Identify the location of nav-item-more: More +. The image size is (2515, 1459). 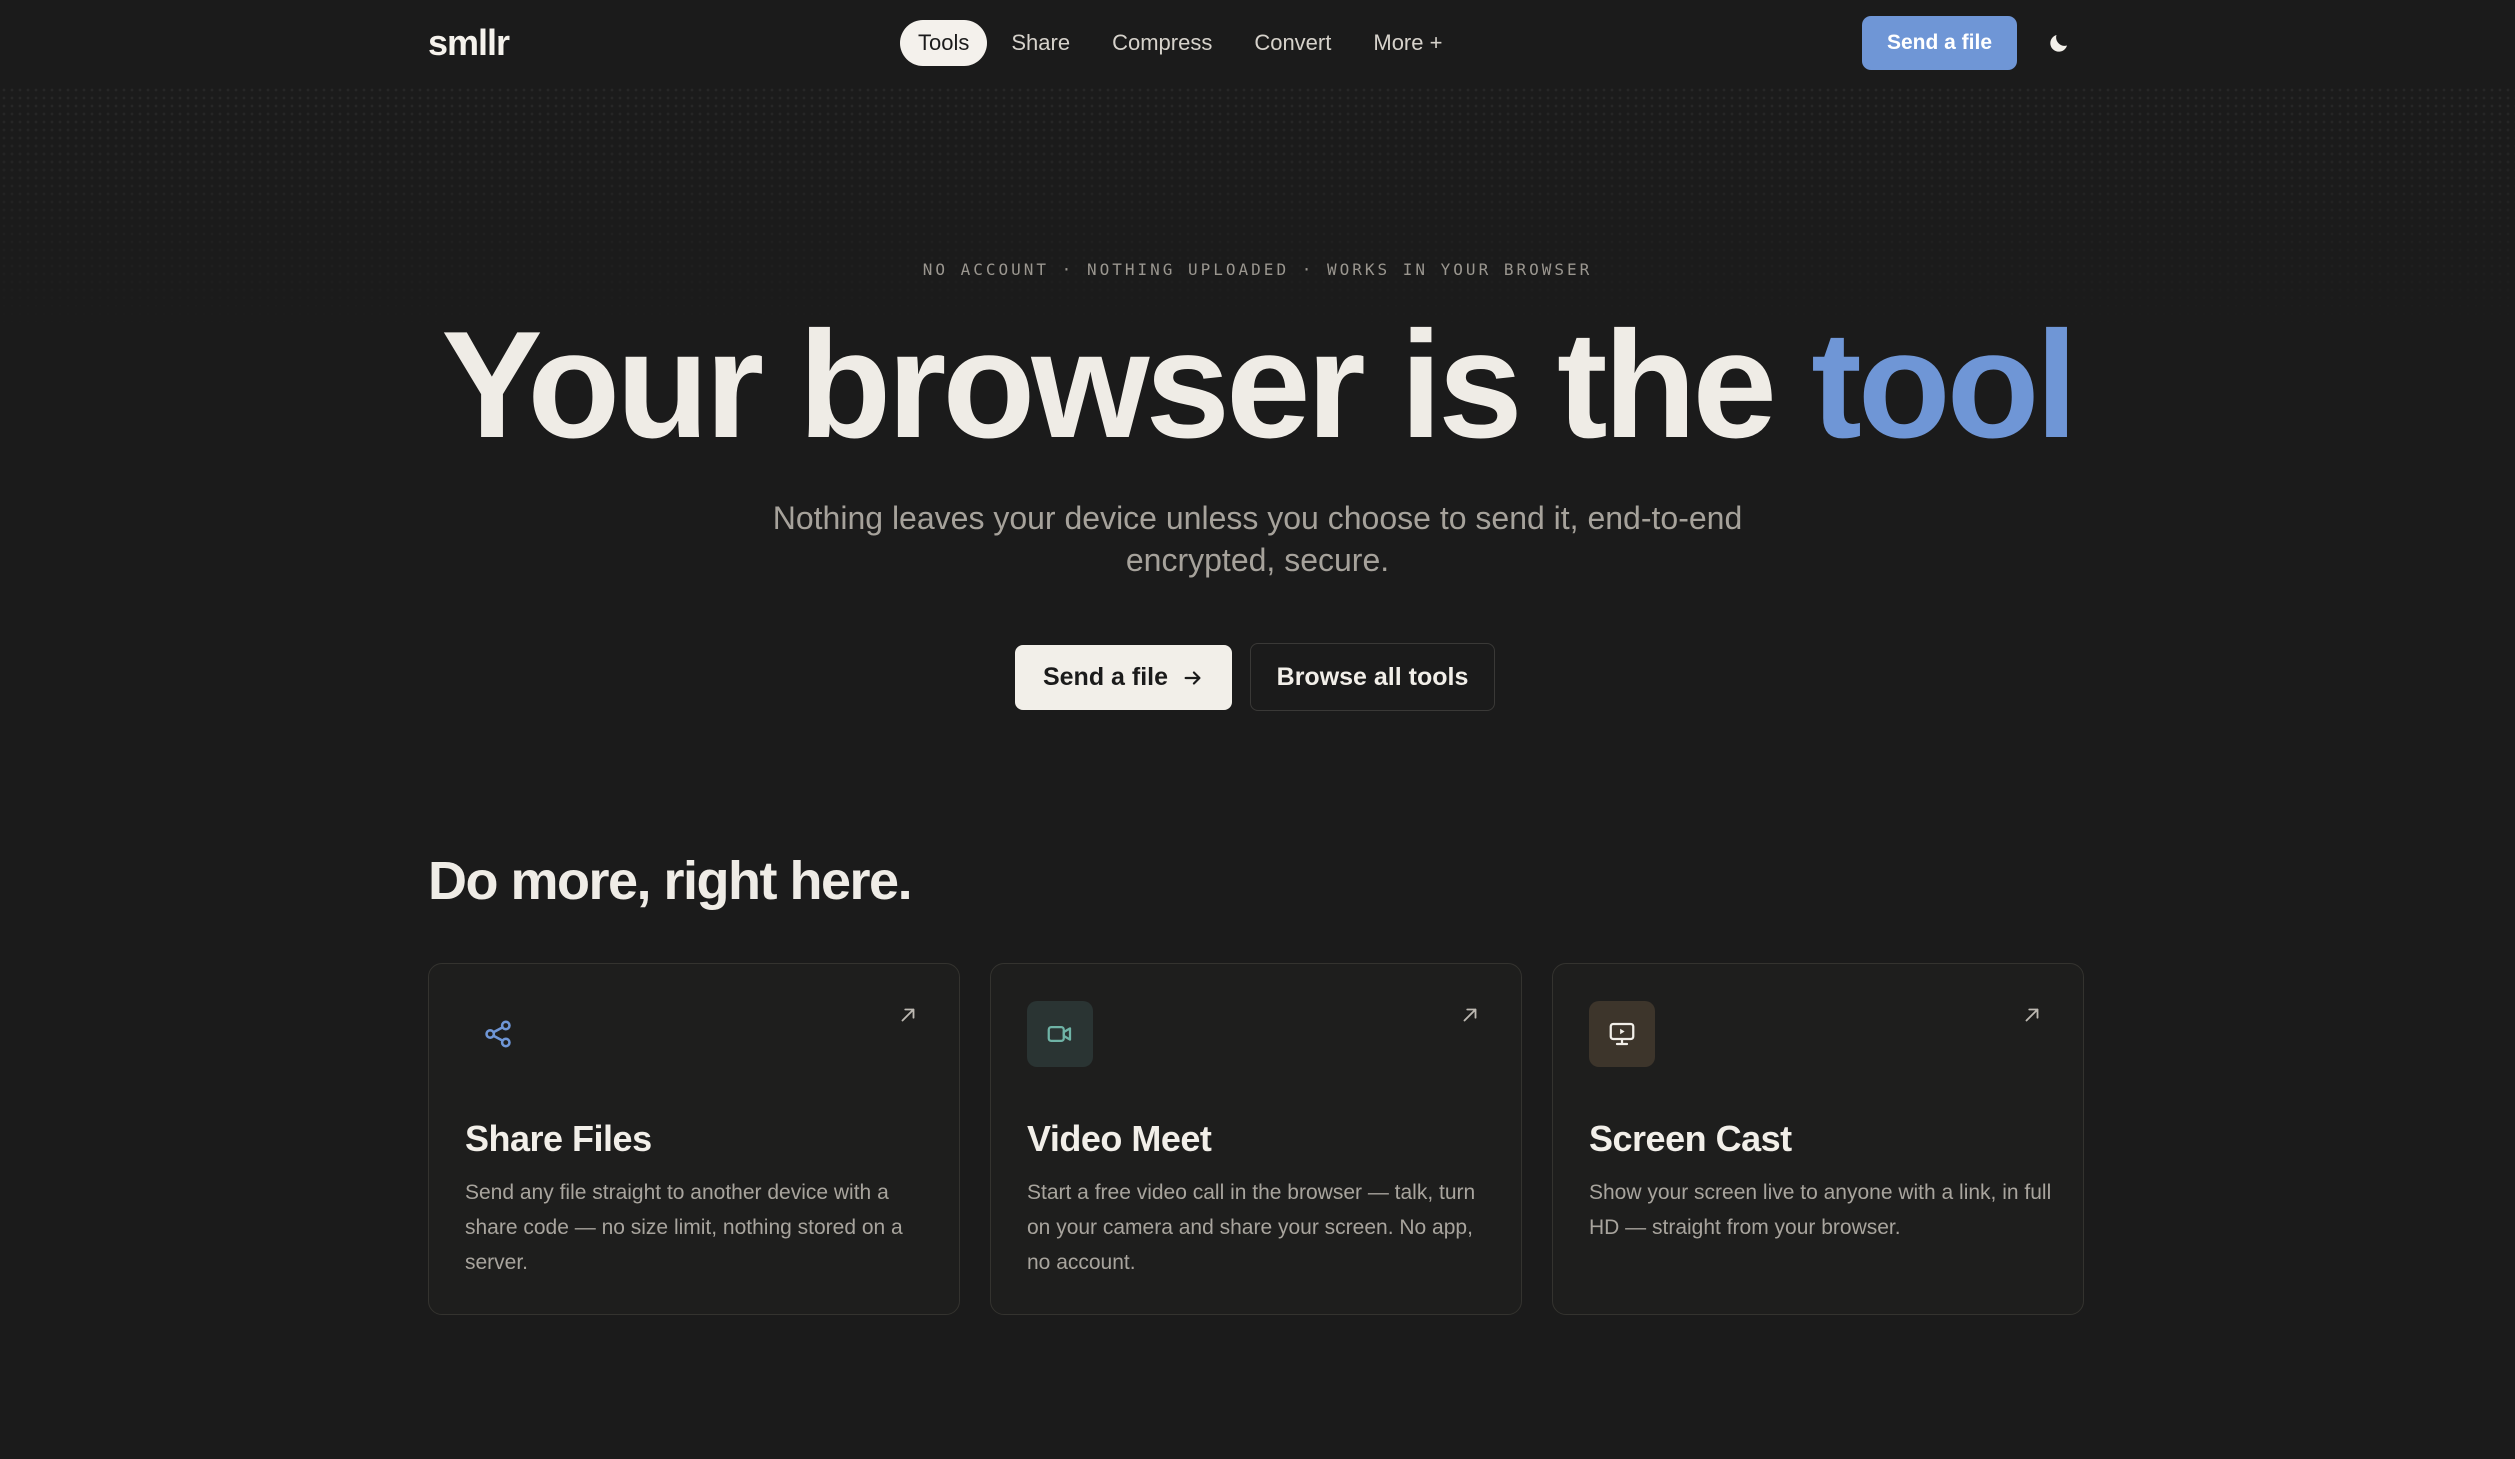
(1407, 43).